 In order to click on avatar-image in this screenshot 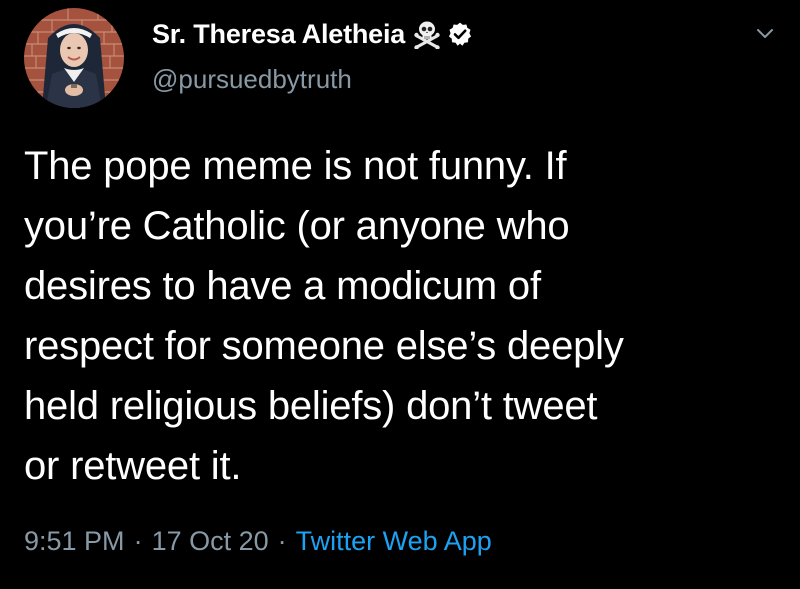, I will do `click(74, 58)`.